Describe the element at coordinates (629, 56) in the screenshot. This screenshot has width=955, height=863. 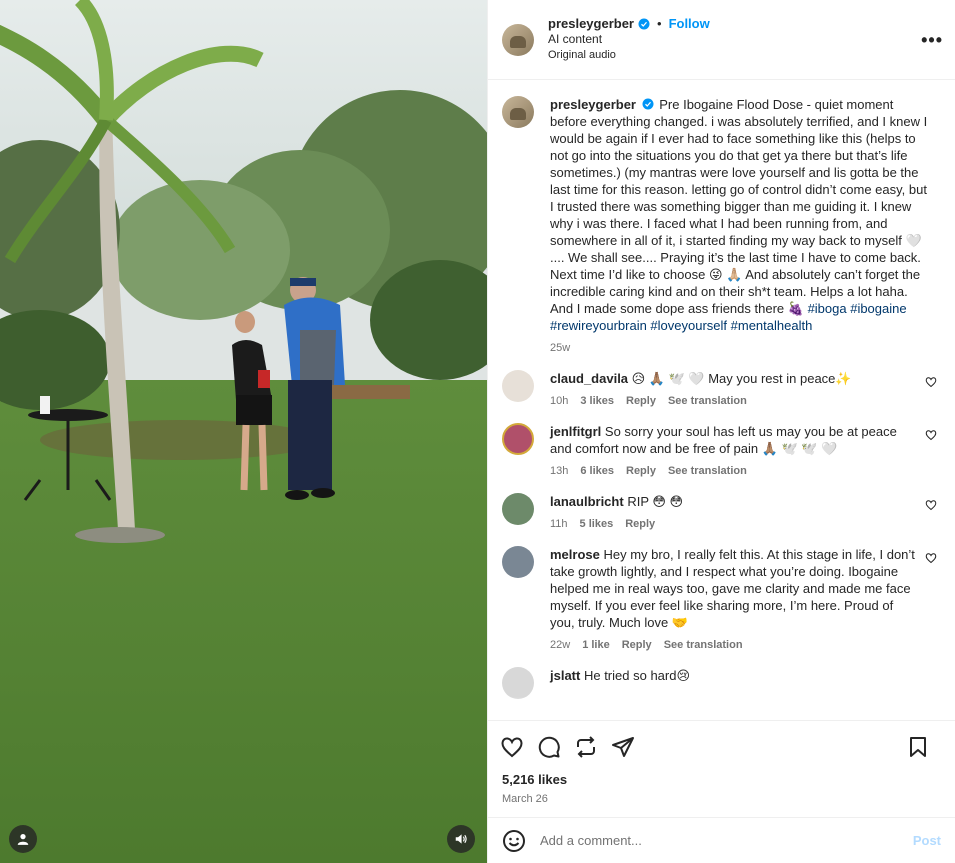
I see `original-audio-link: Original audio` at that location.